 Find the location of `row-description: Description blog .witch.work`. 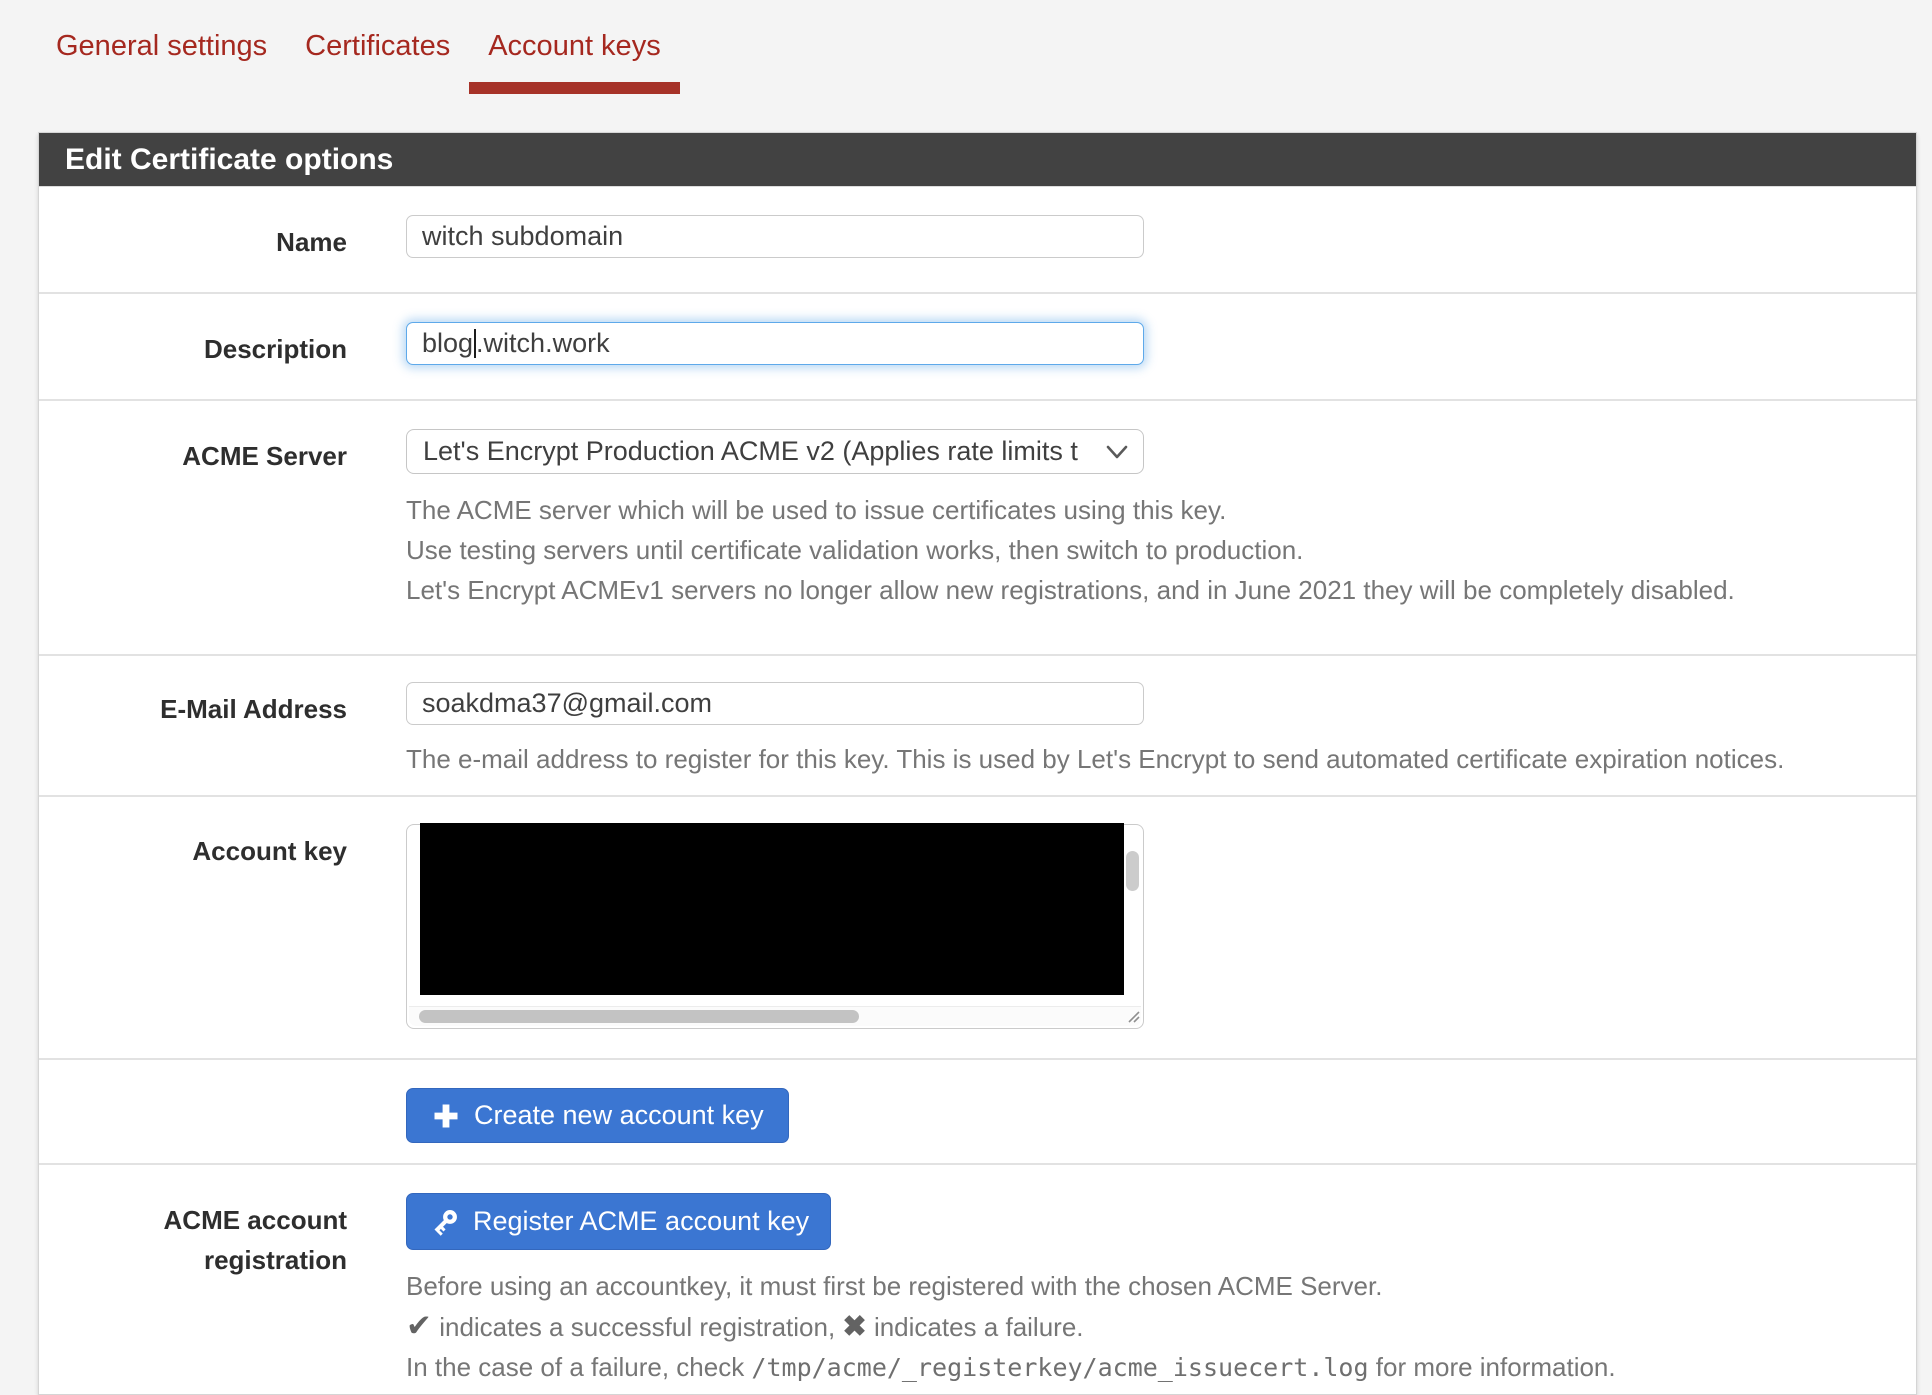

row-description: Description blog .witch.work is located at coordinates (977, 345).